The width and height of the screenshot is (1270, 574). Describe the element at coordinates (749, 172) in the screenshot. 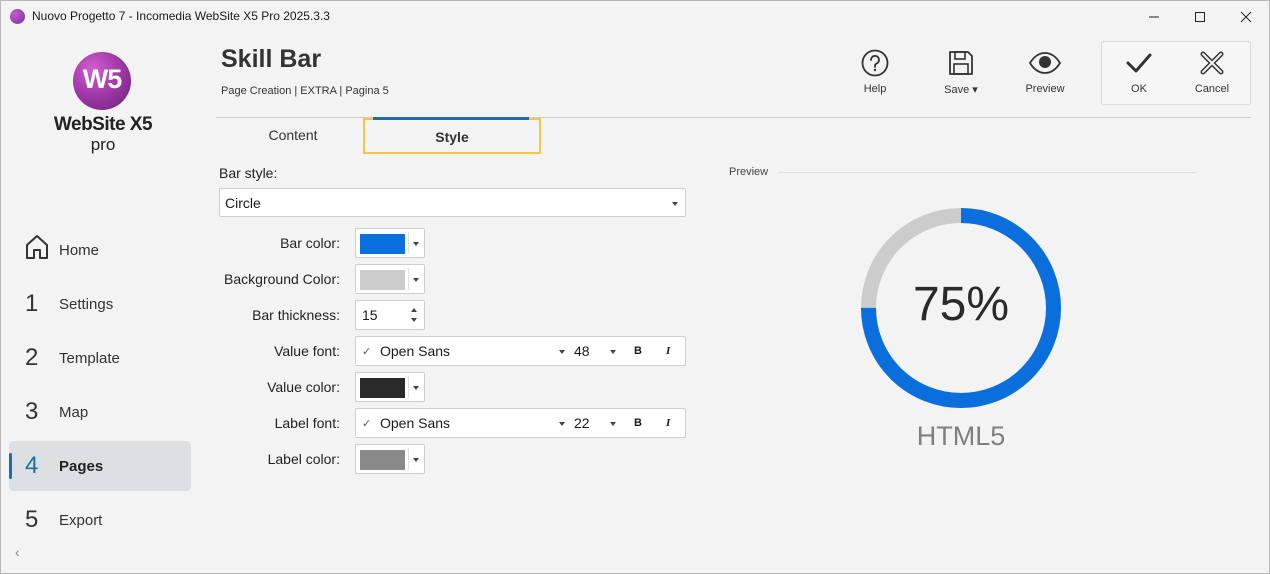

I see `preview-heading: Preview` at that location.